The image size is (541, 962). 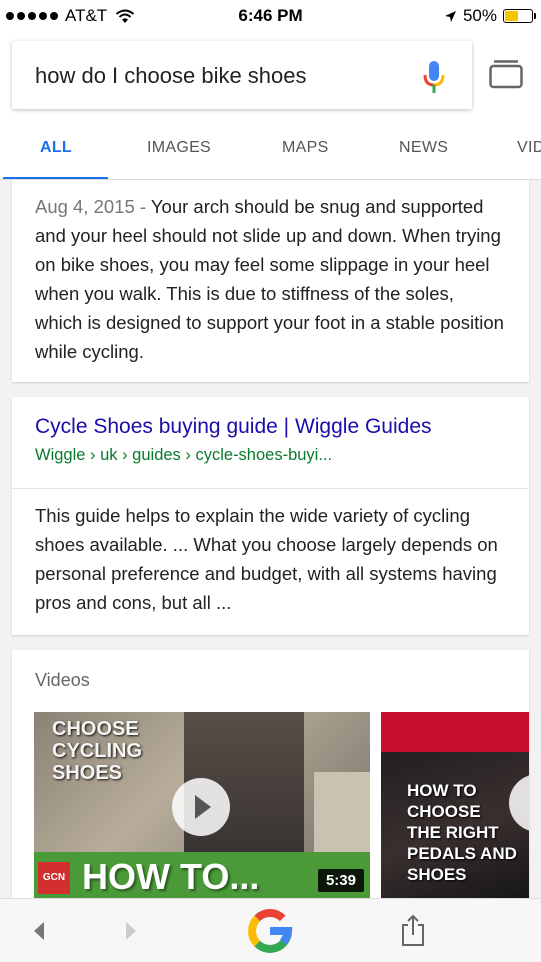 What do you see at coordinates (131, 931) in the screenshot?
I see `forward-icon` at bounding box center [131, 931].